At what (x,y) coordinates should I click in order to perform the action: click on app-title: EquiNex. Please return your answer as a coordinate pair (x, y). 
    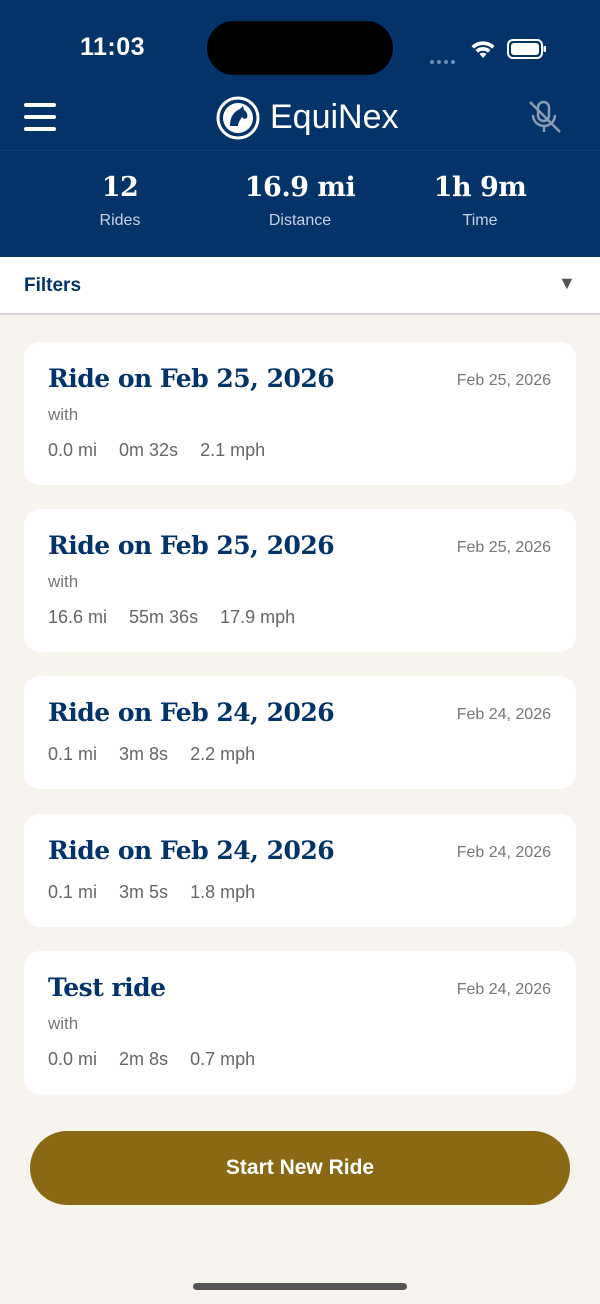
    Looking at the image, I should click on (334, 117).